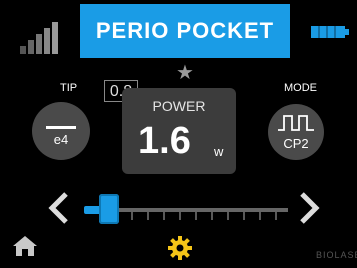  What do you see at coordinates (69, 88) in the screenshot?
I see `tip-label: TIP` at bounding box center [69, 88].